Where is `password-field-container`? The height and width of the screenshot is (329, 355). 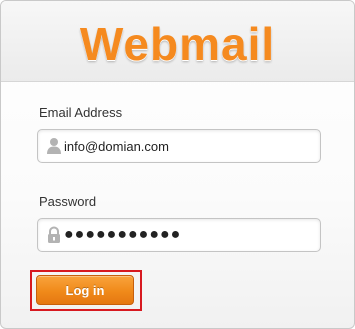 password-field-container is located at coordinates (179, 235).